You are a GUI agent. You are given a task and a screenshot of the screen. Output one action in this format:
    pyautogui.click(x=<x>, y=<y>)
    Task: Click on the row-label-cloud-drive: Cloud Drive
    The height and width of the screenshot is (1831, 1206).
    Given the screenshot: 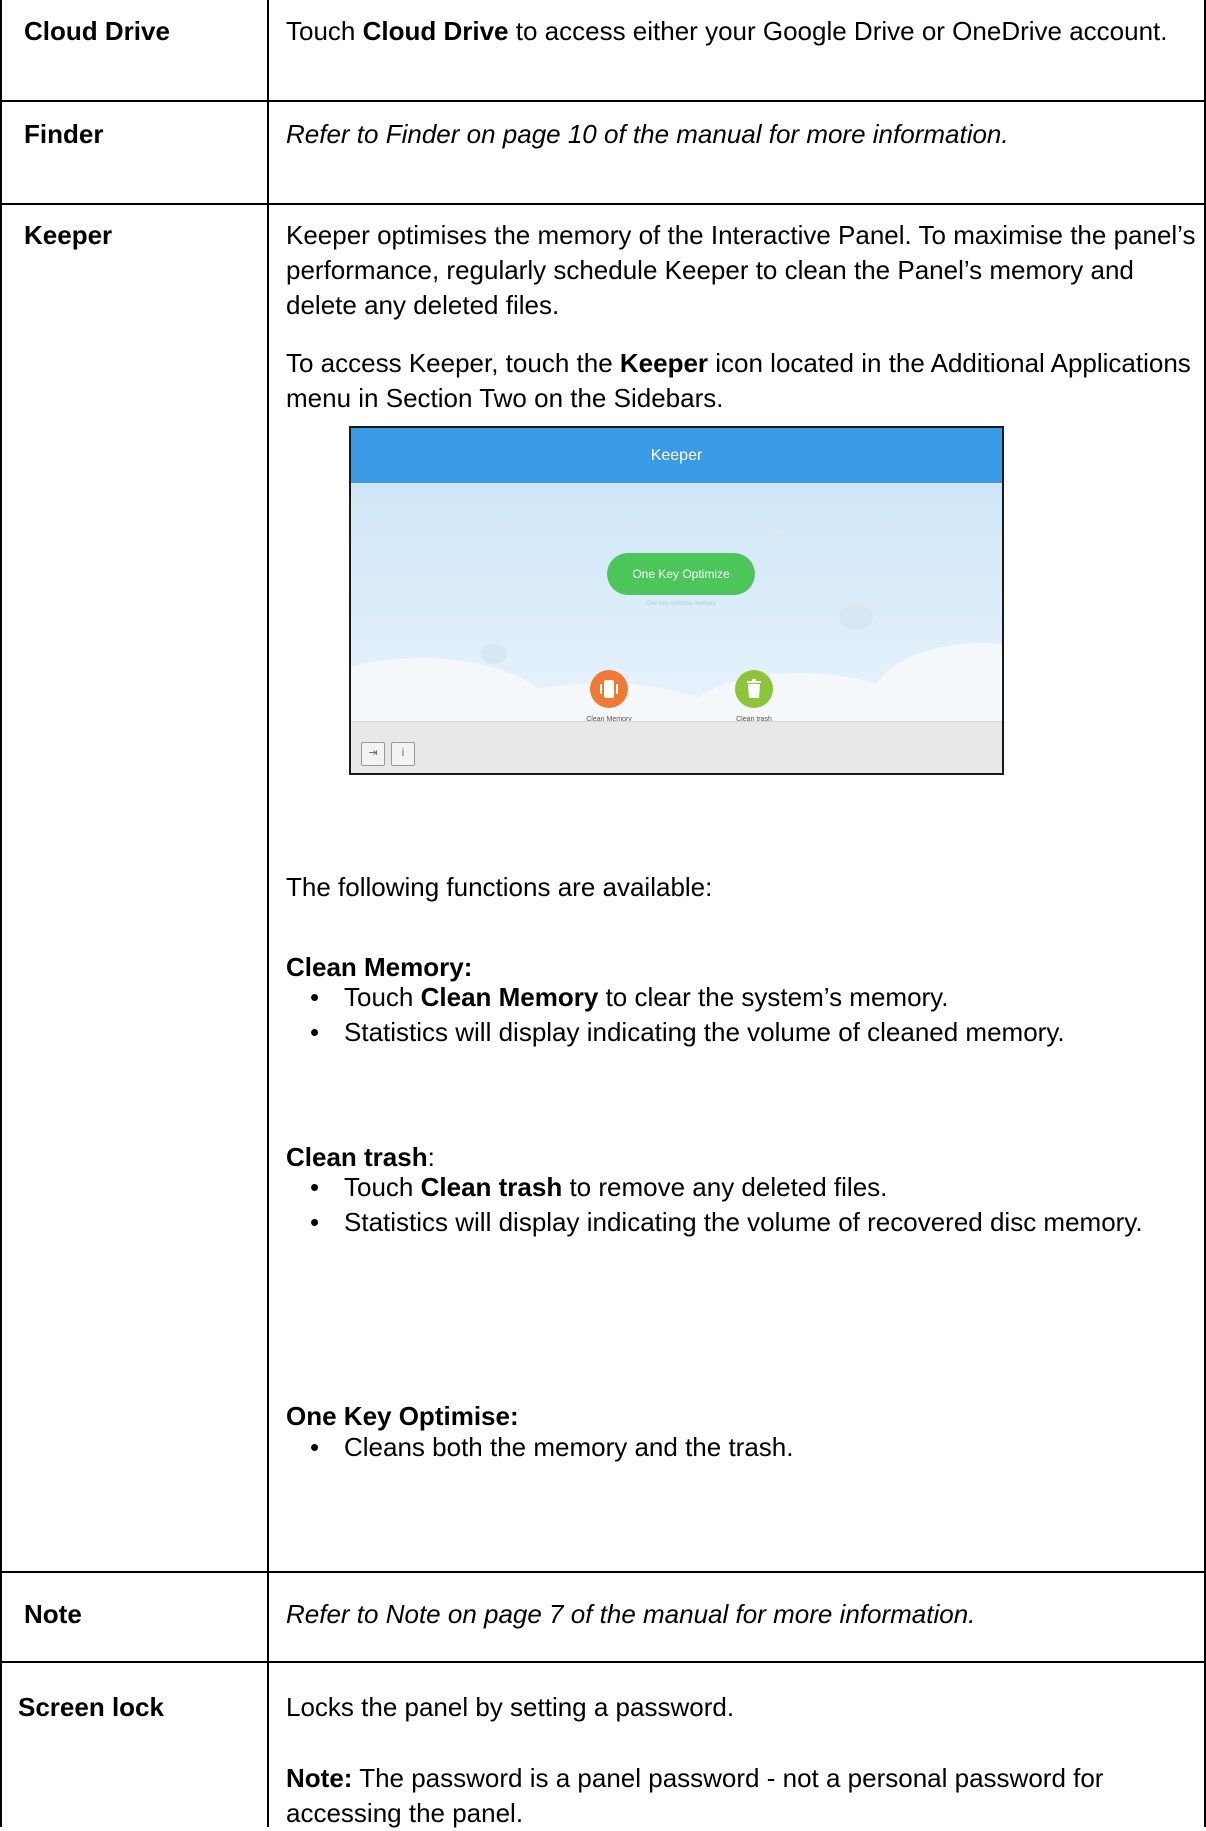 What is the action you would take?
    pyautogui.click(x=97, y=31)
    